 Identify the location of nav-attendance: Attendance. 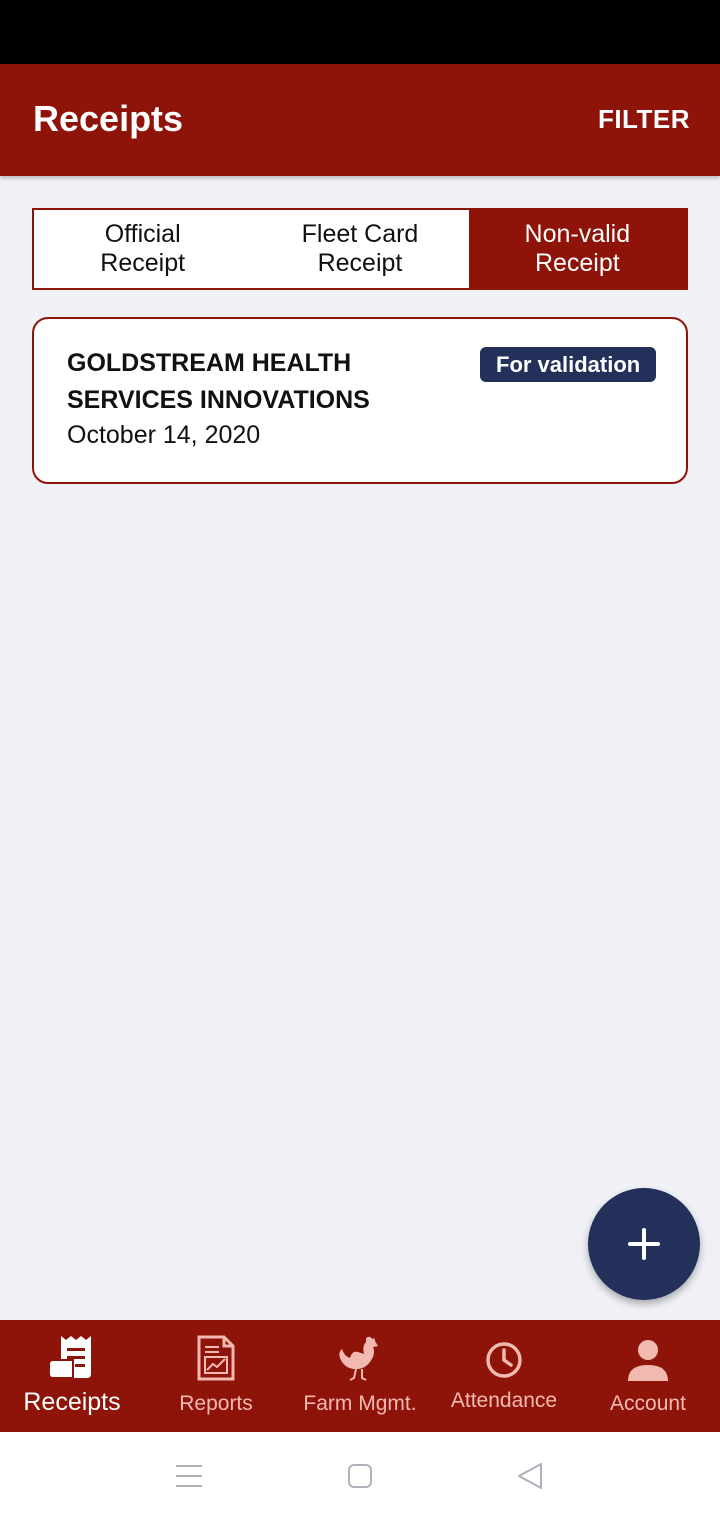
(504, 1376).